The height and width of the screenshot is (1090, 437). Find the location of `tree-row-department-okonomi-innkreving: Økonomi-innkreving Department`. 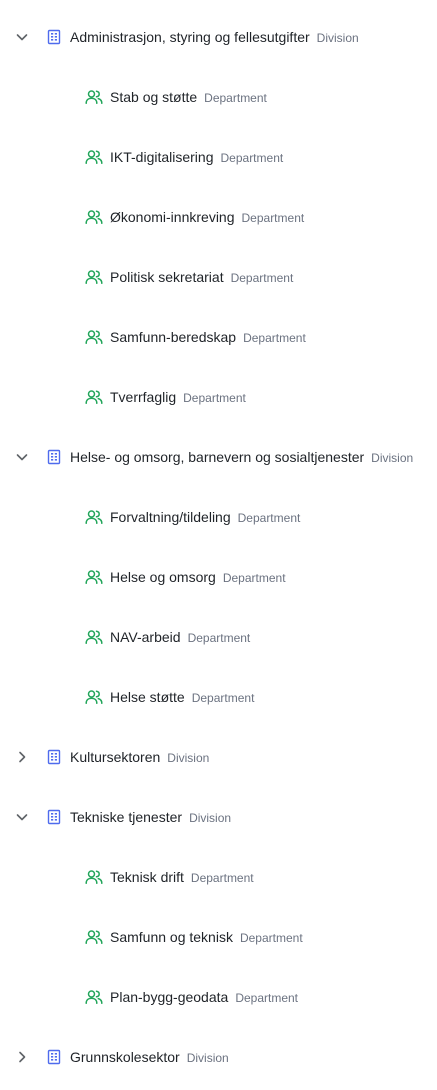

tree-row-department-okonomi-innkreving: Økonomi-innkreving Department is located at coordinates (218, 217).